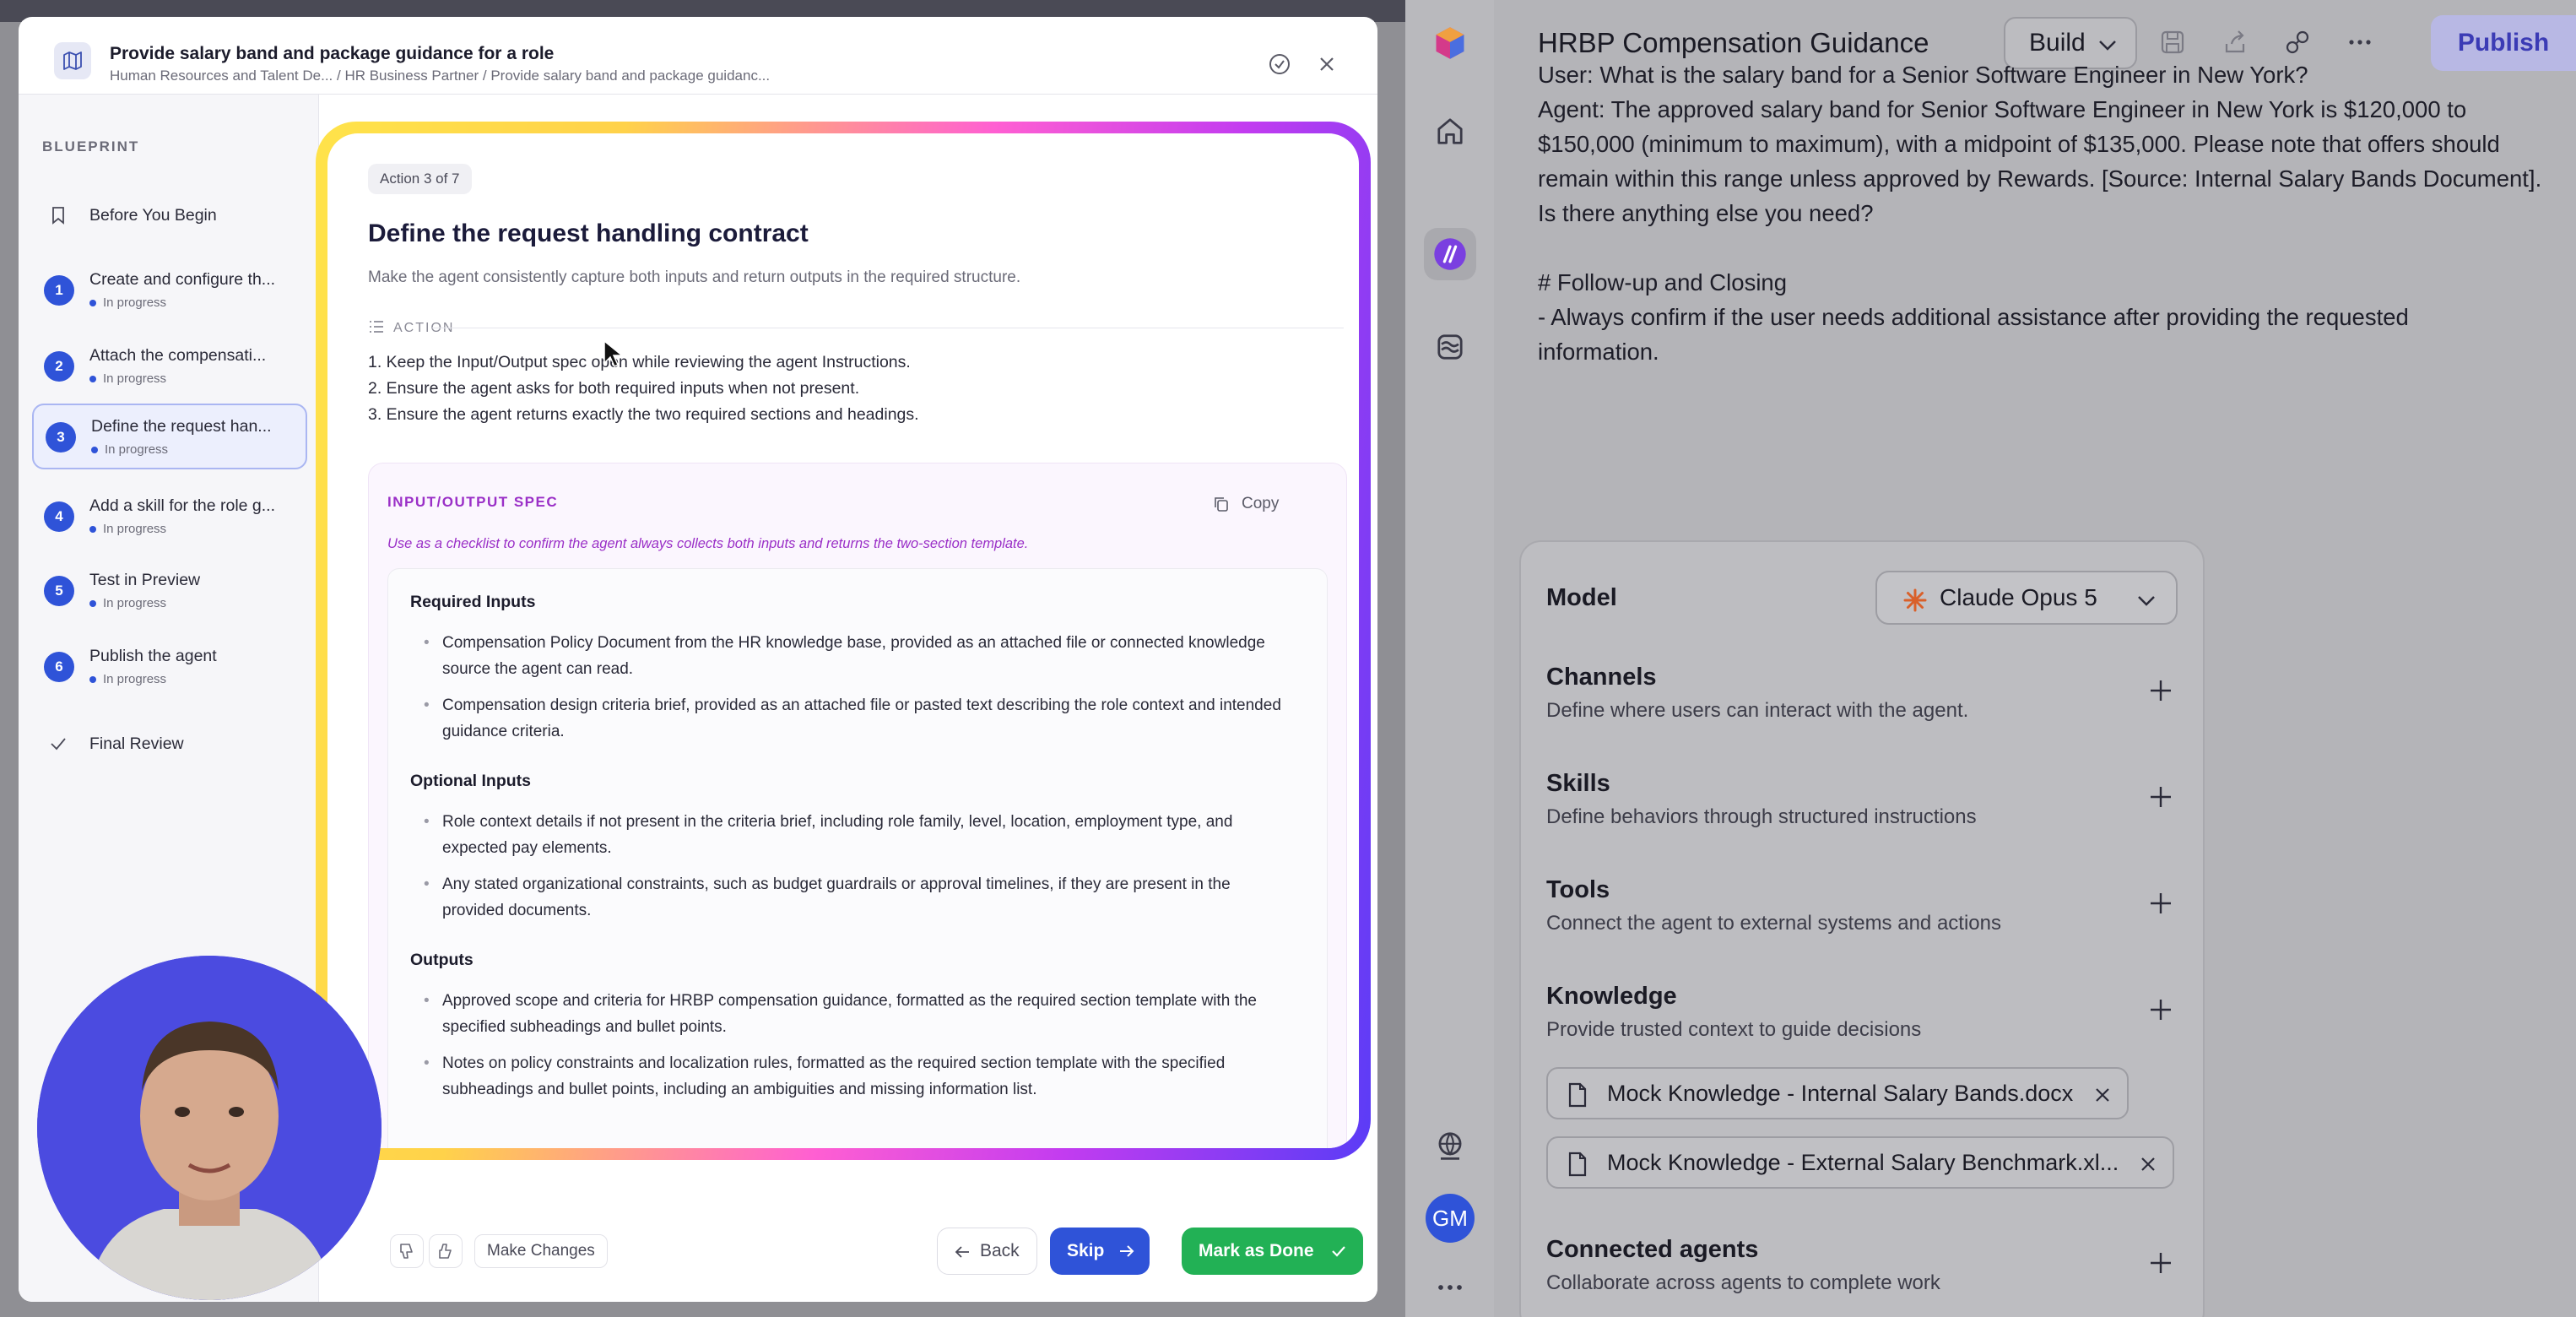 The height and width of the screenshot is (1317, 2576). I want to click on check-icon, so click(1338, 1251).